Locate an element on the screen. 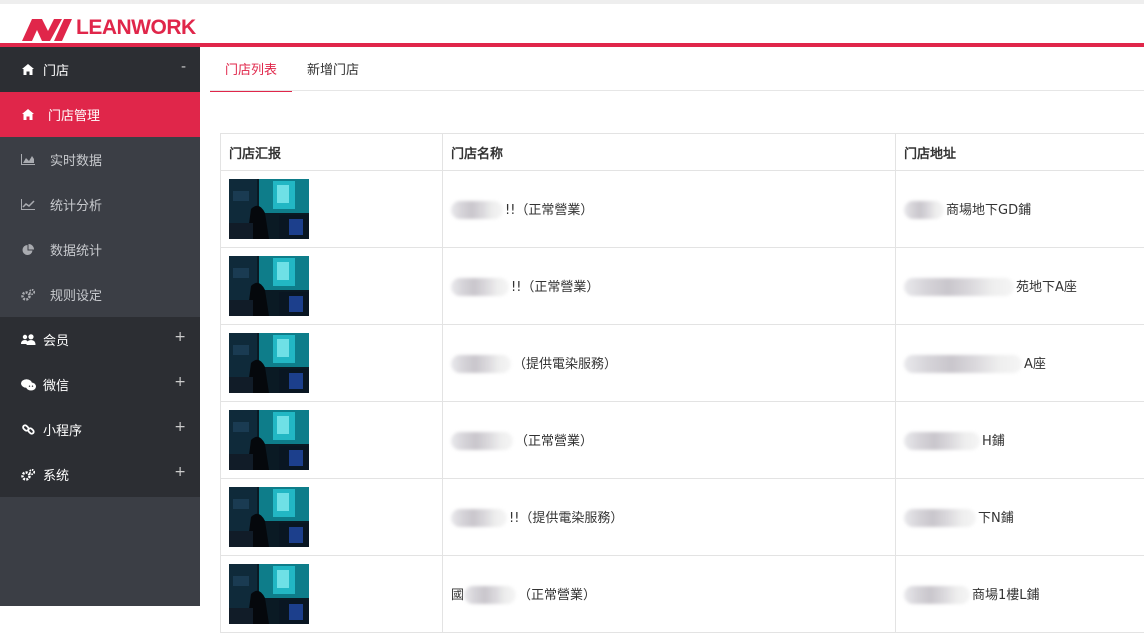  tab-add-store: 新增门店 is located at coordinates (333, 73).